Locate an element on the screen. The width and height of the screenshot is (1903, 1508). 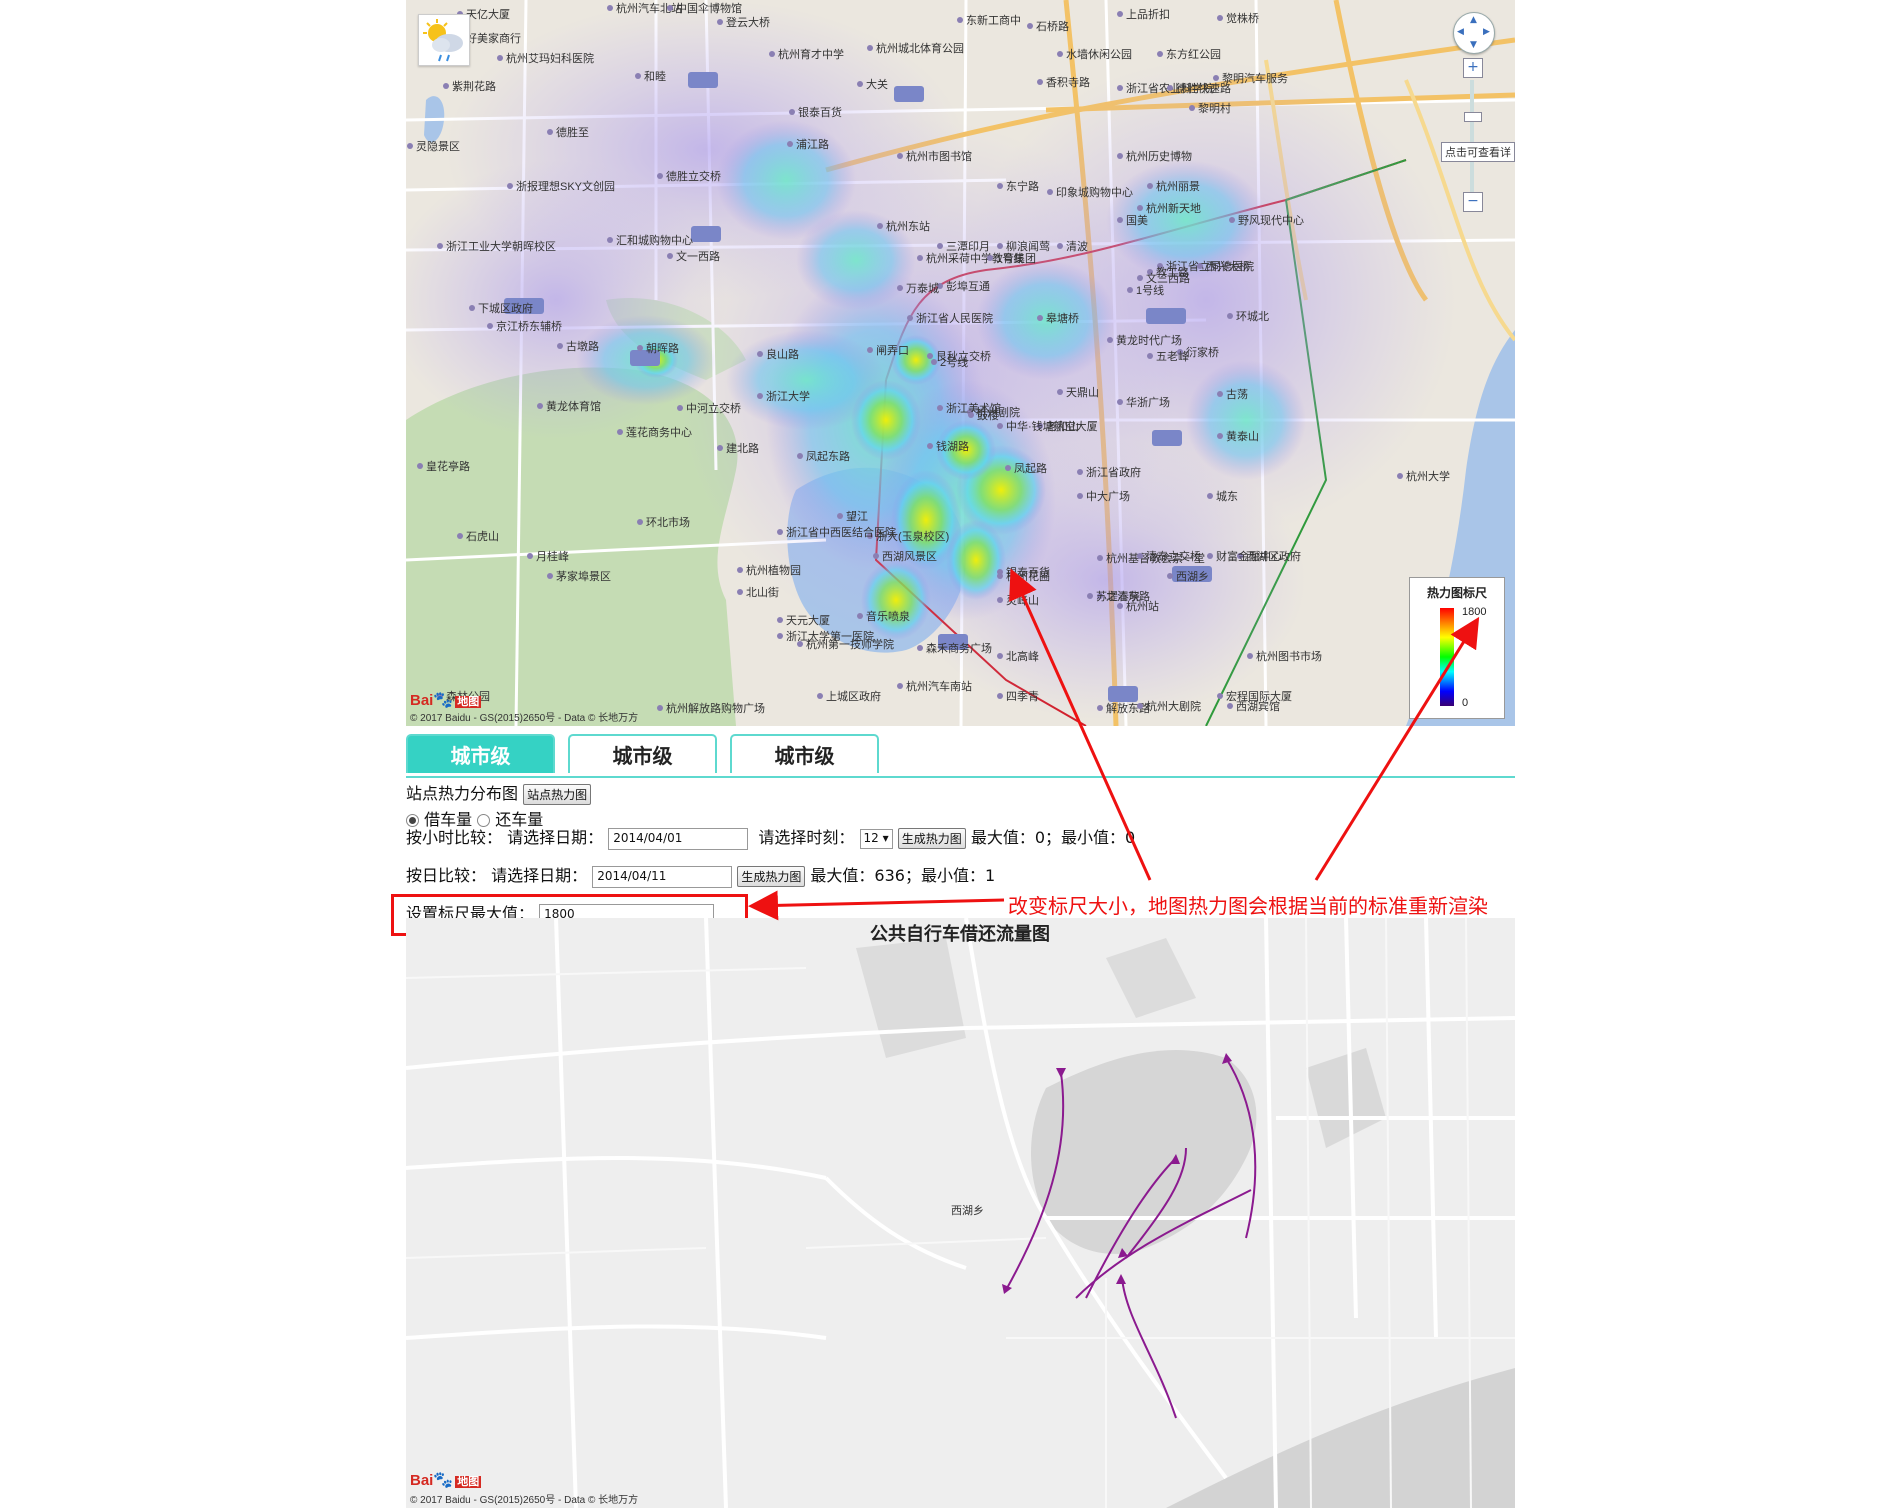
daily-generate-button: 生成热力图 is located at coordinates (771, 876).